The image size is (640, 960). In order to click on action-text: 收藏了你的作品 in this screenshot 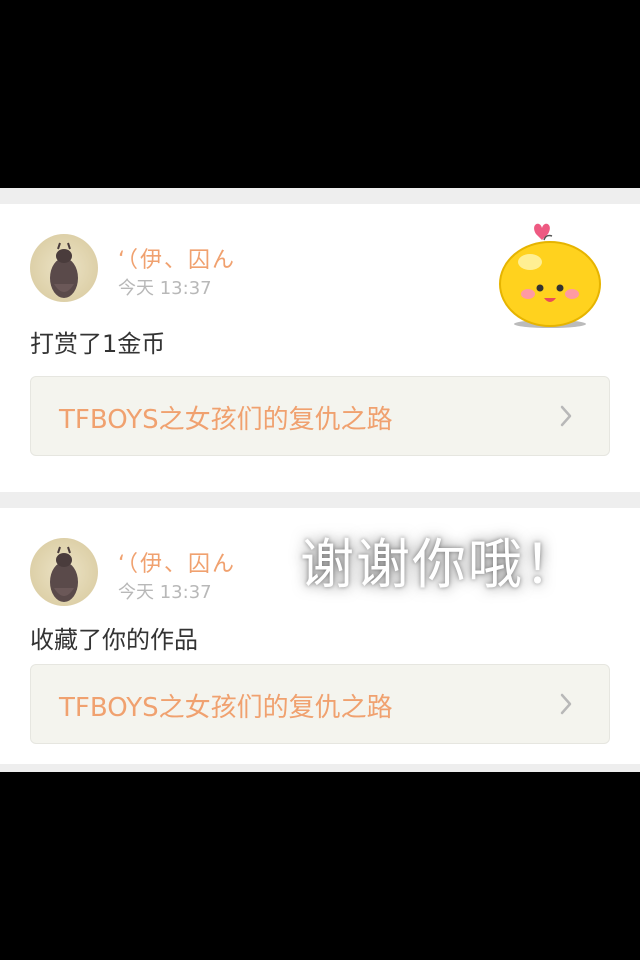, I will do `click(114, 640)`.